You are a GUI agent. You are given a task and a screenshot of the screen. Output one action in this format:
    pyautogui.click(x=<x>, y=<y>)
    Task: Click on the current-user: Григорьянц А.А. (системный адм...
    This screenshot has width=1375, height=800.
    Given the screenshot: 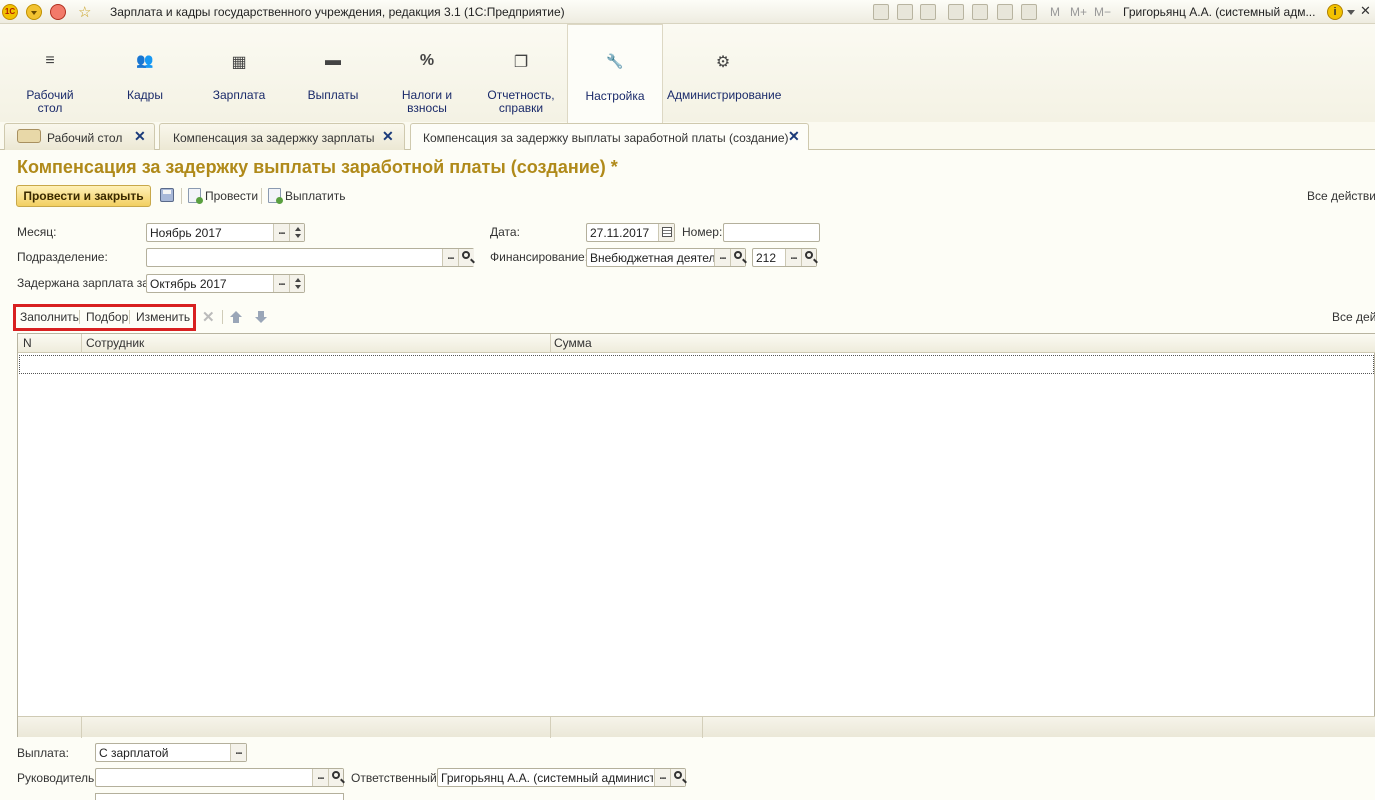 What is the action you would take?
    pyautogui.click(x=1219, y=12)
    